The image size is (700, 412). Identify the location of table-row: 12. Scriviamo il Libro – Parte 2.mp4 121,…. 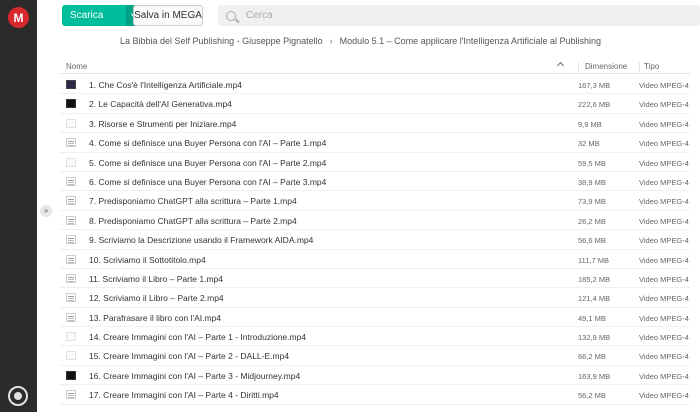
(375, 298).